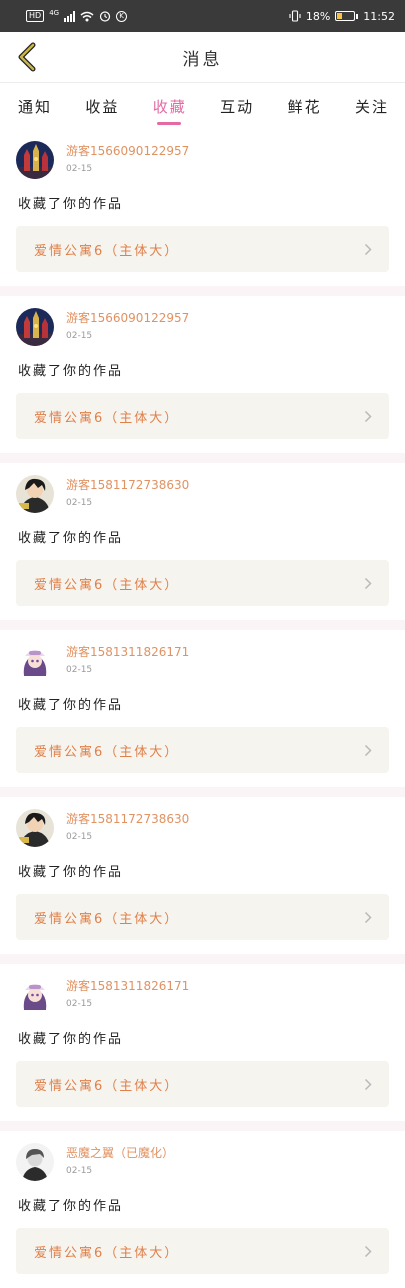 Image resolution: width=405 pixels, height=1288 pixels. I want to click on status-right: 18% 11:52, so click(342, 16).